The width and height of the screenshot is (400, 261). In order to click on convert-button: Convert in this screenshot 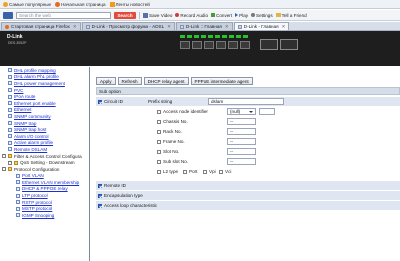, I will do `click(221, 15)`.